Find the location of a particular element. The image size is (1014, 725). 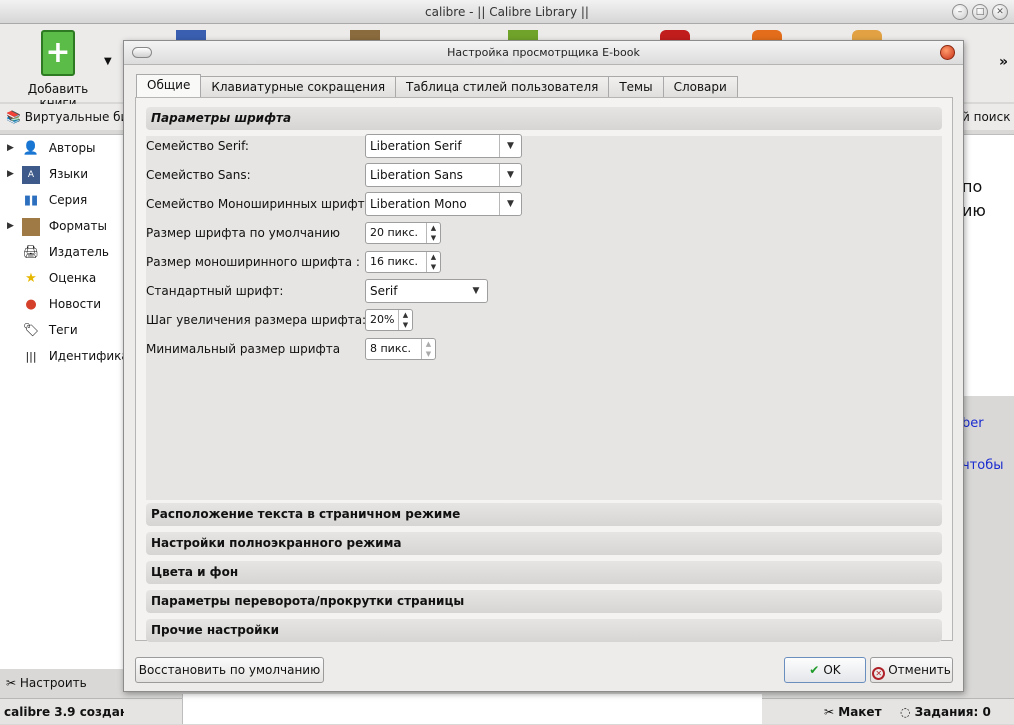

spinbox-value: 8 пикс. is located at coordinates (391, 348).